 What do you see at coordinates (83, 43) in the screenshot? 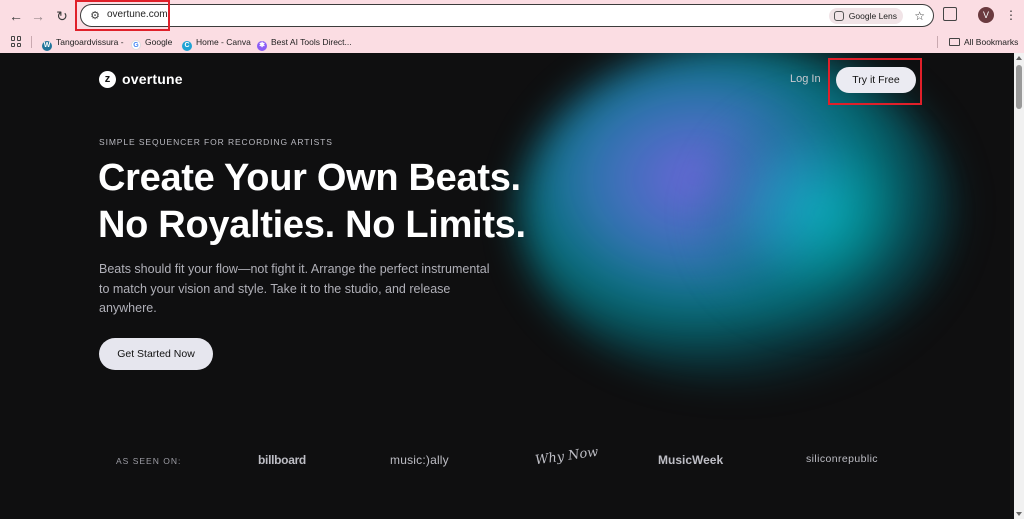
I see `bookmark-tangoardvissura: W Tangoardvissura -` at bounding box center [83, 43].